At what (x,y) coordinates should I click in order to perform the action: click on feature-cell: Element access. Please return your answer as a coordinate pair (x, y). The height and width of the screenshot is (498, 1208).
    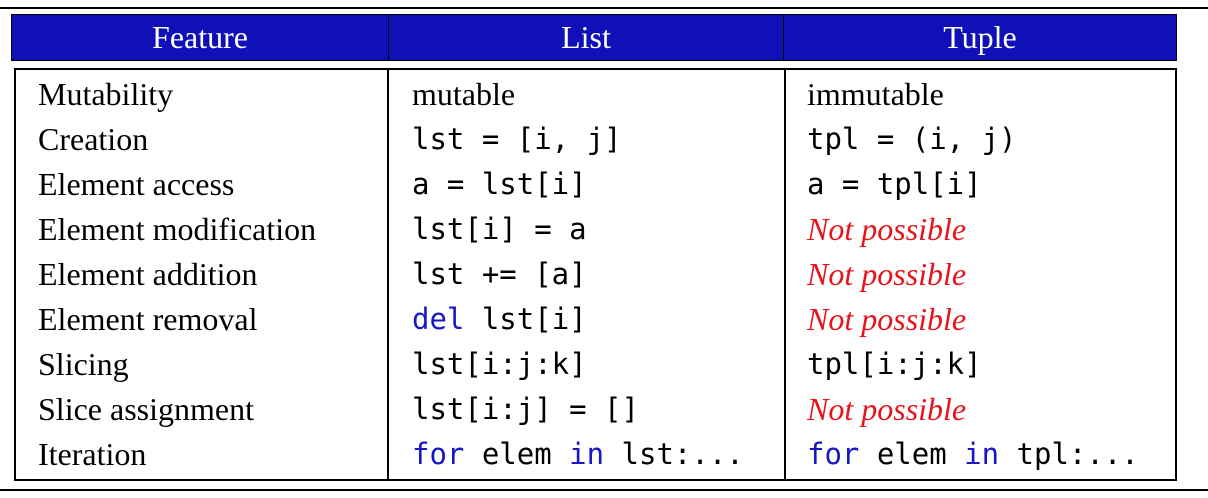
    Looking at the image, I should click on (136, 184).